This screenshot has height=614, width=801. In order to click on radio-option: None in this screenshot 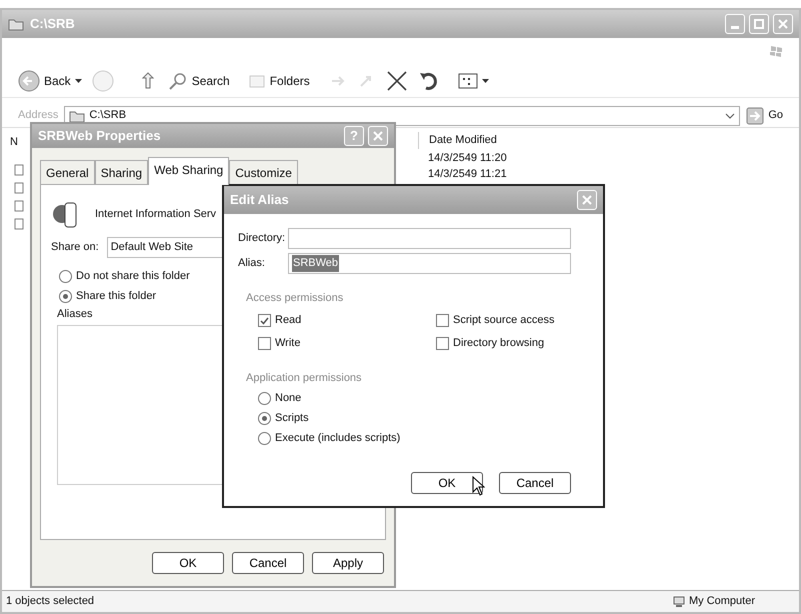, I will do `click(414, 398)`.